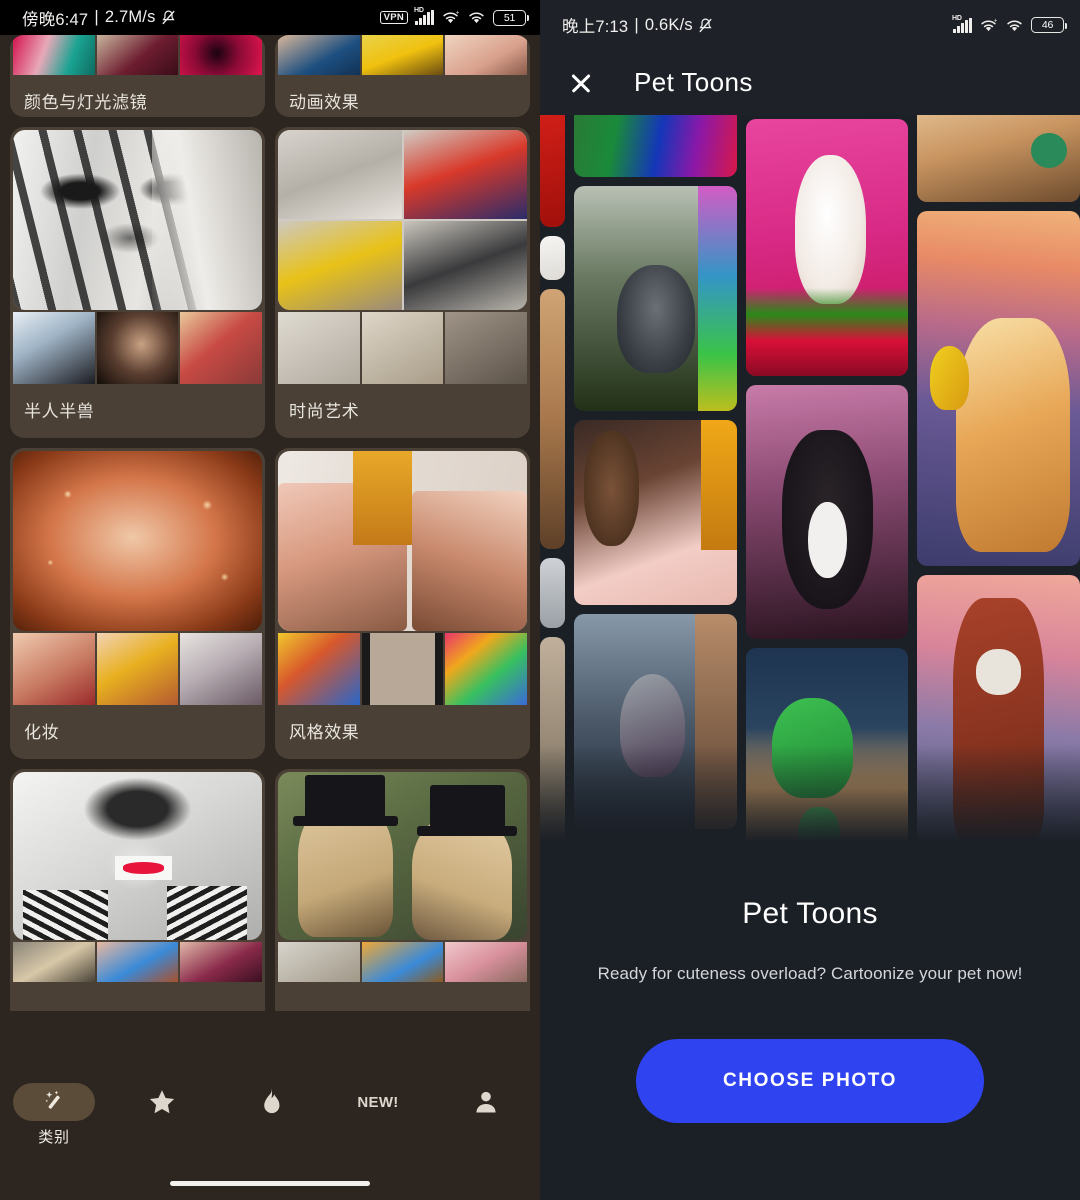 Image resolution: width=1080 pixels, height=1200 pixels. Describe the element at coordinates (54, 1102) in the screenshot. I see `active-nav-pill` at that location.